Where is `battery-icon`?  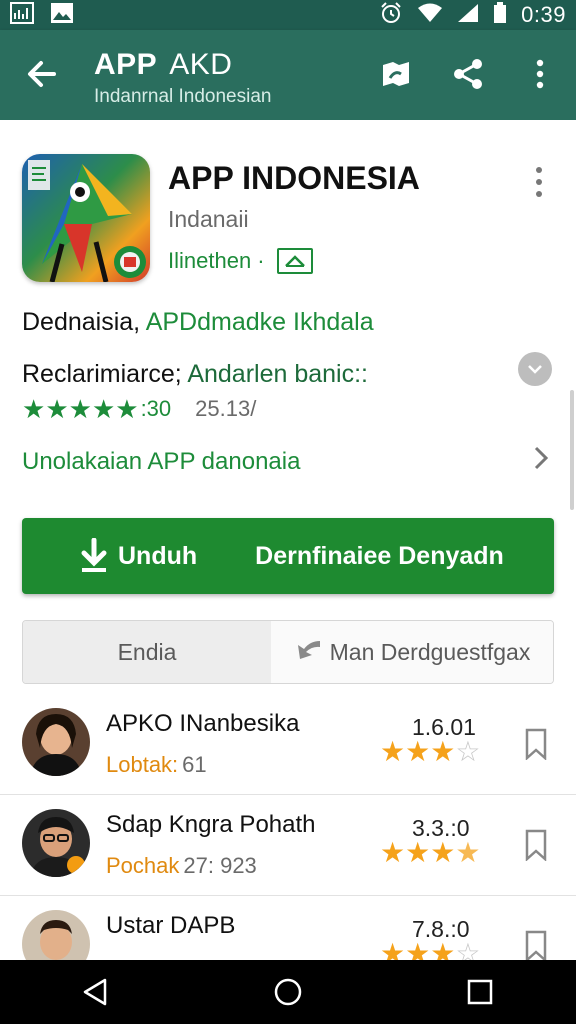 battery-icon is located at coordinates (500, 15).